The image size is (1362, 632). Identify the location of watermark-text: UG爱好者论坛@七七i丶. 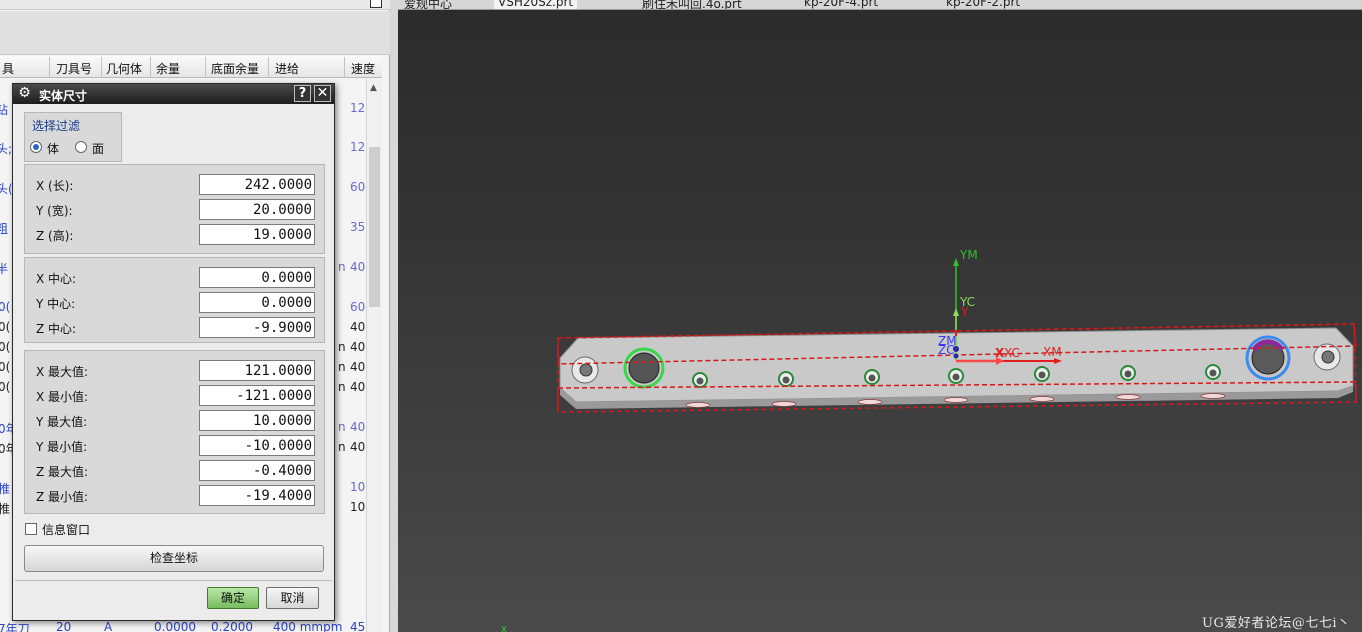
(1276, 623).